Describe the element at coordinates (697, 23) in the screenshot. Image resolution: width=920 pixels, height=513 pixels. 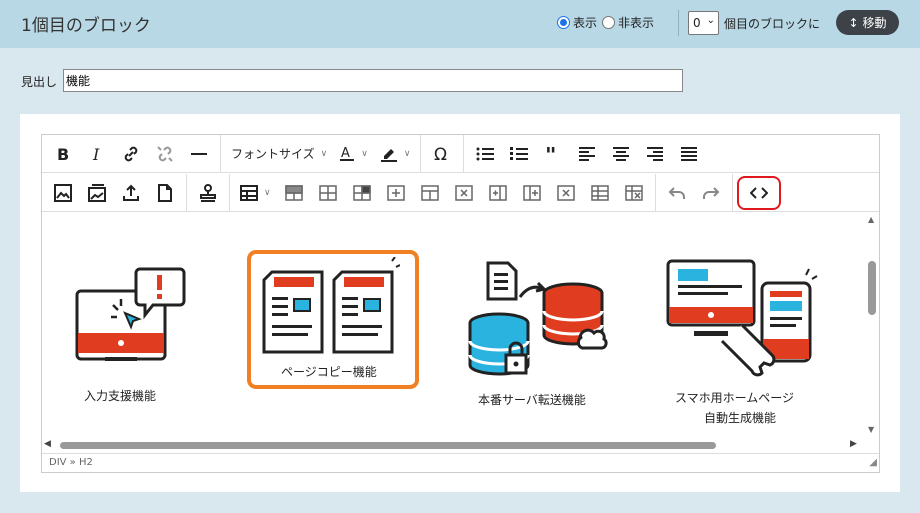
I see `block-position-value: 0` at that location.